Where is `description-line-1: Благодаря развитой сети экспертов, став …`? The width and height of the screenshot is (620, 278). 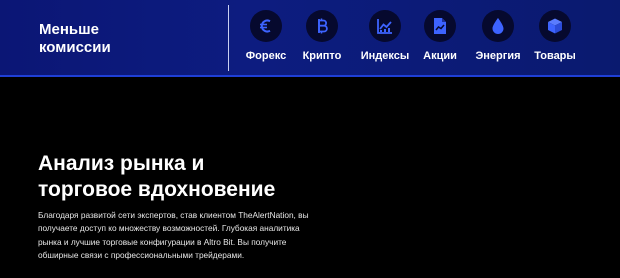 description-line-1: Благодаря развитой сети экспертов, став … is located at coordinates (173, 215).